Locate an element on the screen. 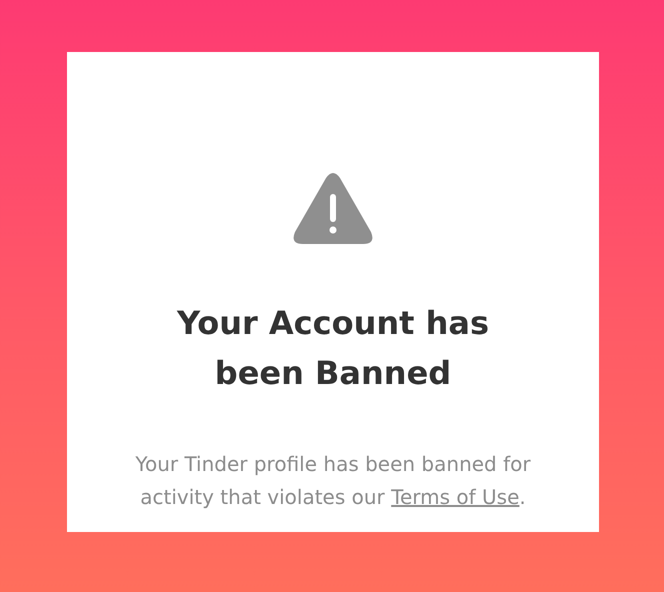  ban-message: Your Tinder profile has been banned for activity that violates our Terms of Use. is located at coordinates (333, 481).